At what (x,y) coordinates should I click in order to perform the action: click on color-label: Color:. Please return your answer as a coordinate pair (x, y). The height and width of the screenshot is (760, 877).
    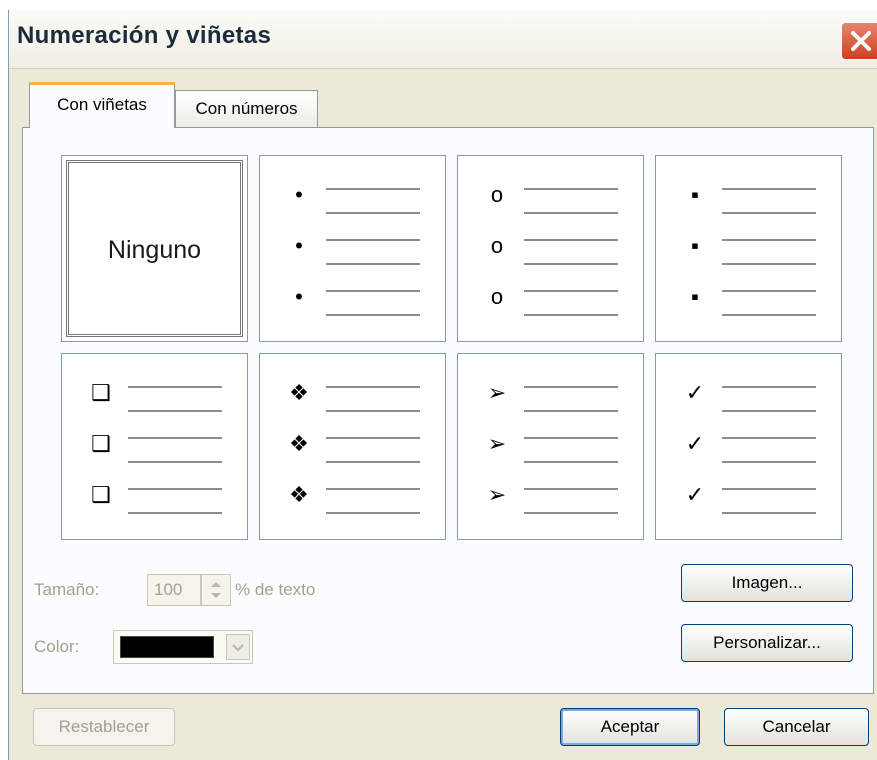
    Looking at the image, I should click on (57, 646).